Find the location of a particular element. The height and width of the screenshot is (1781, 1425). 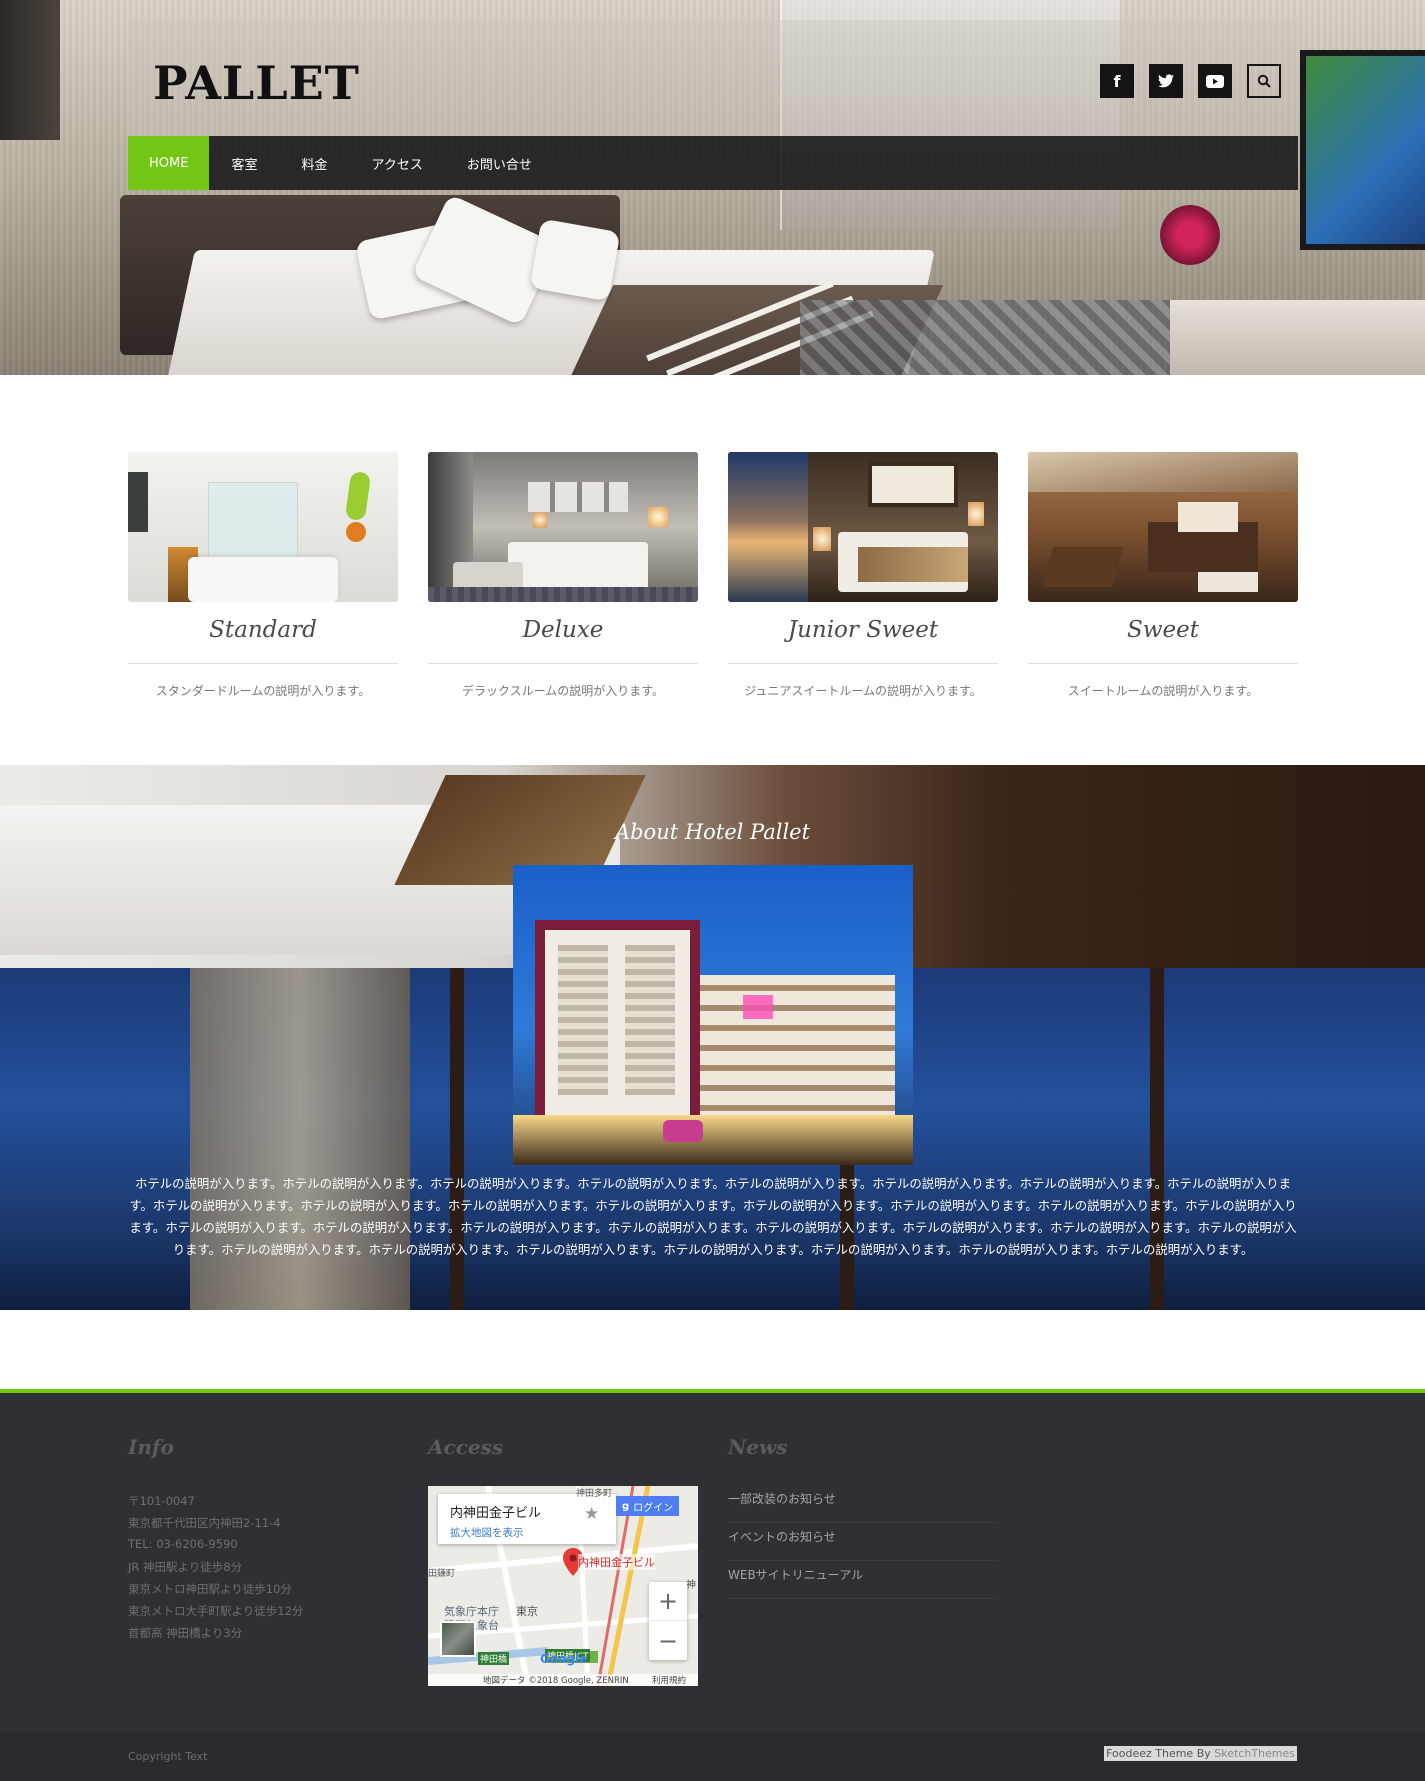

search-icon is located at coordinates (1264, 81).